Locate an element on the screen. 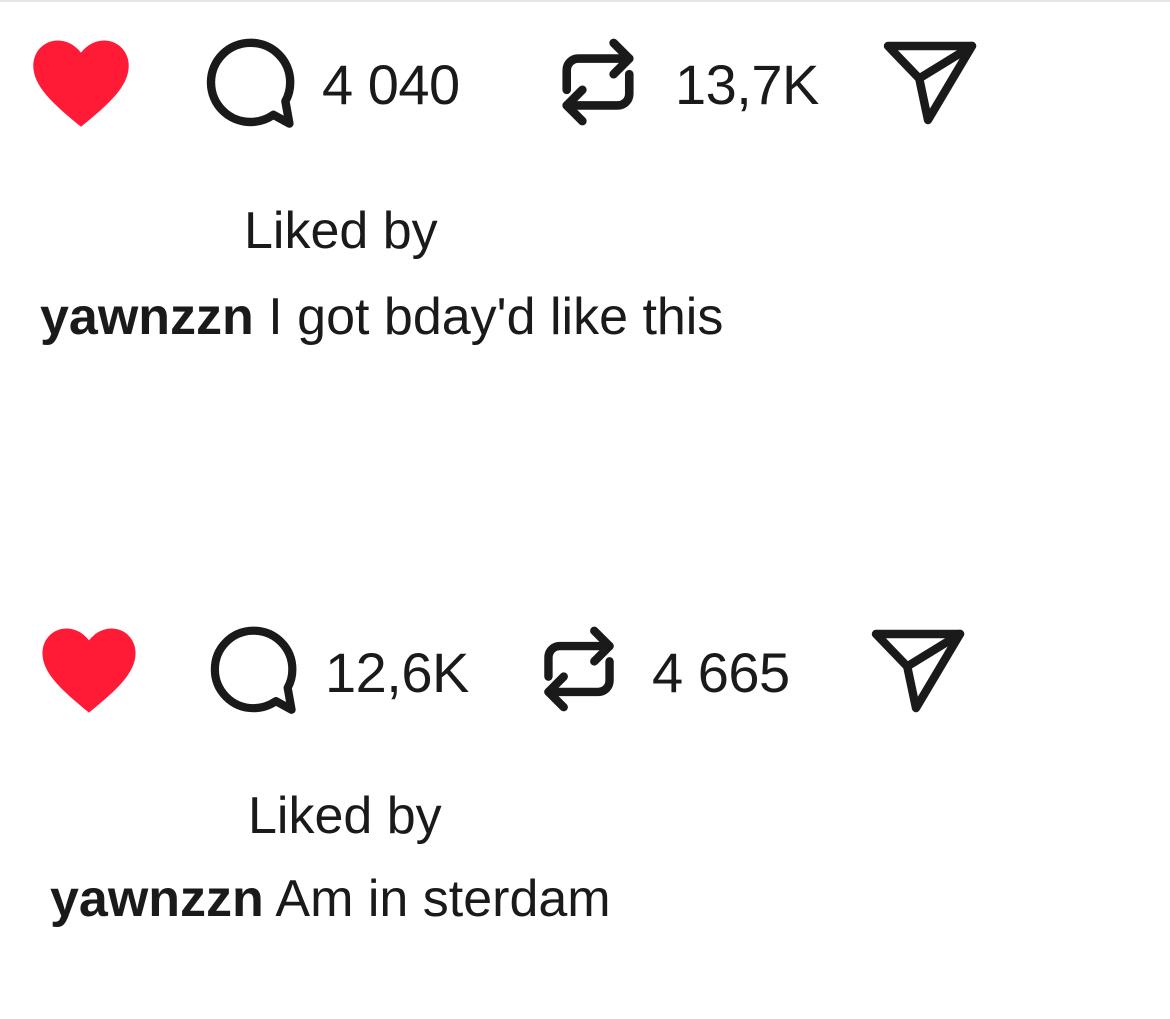  post-caption: yawnzzn I got bday'd like this is located at coordinates (381, 317).